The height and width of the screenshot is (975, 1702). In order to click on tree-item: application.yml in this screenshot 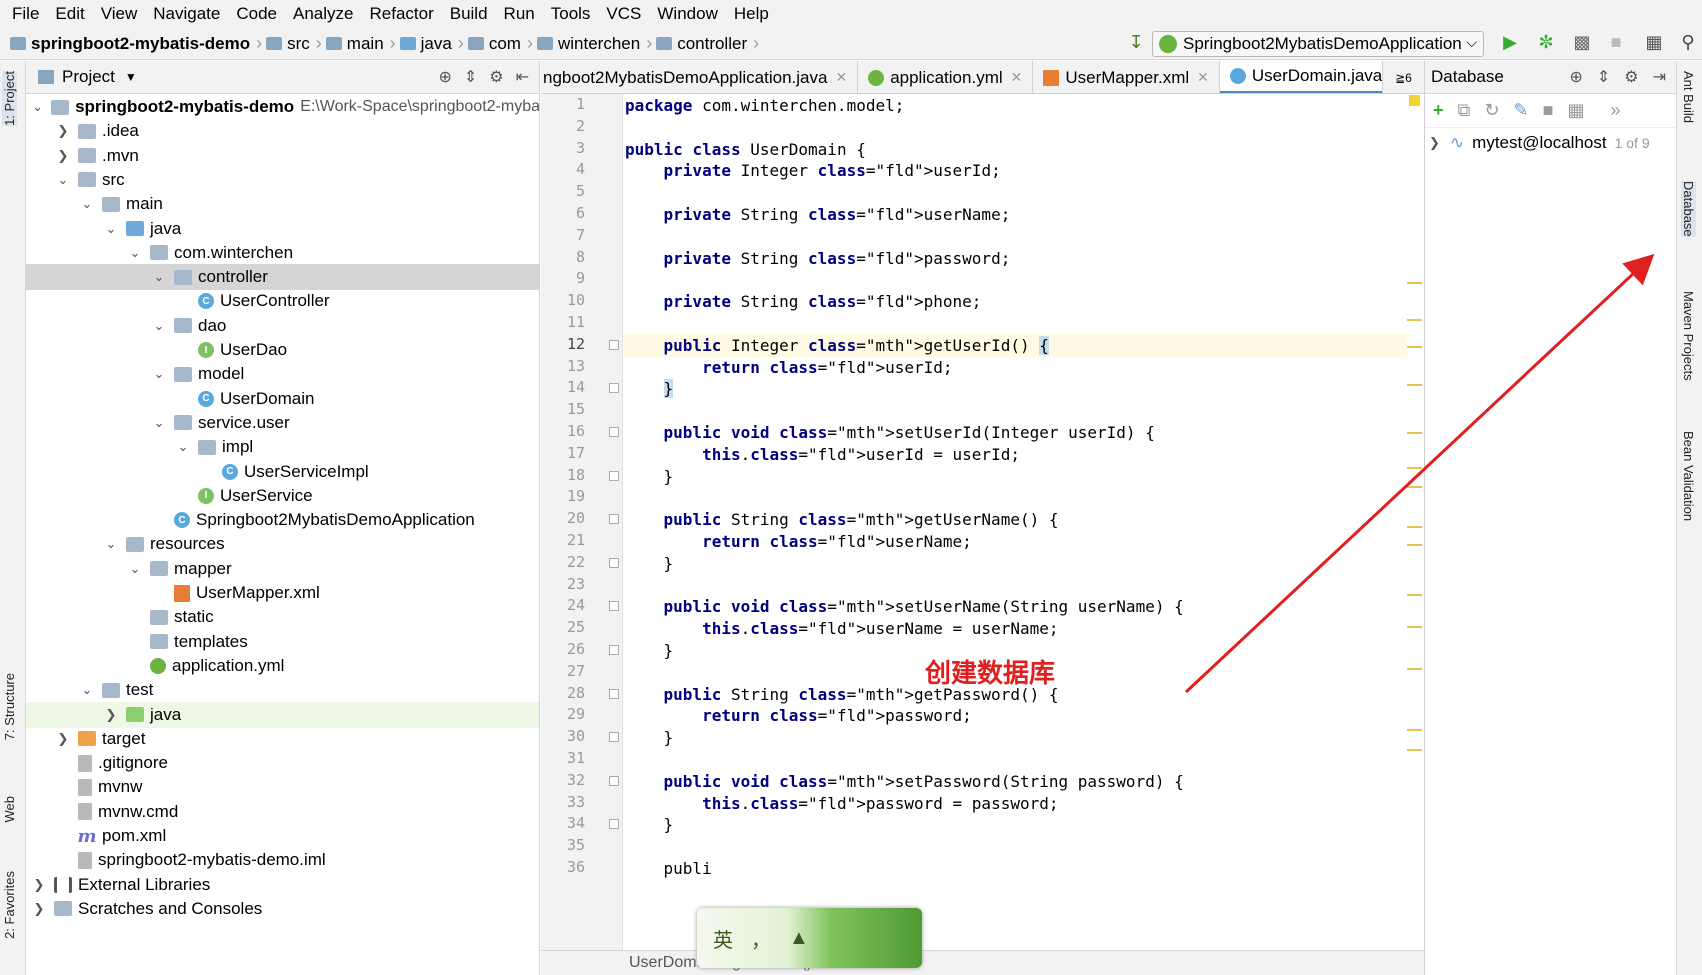, I will do `click(282, 666)`.